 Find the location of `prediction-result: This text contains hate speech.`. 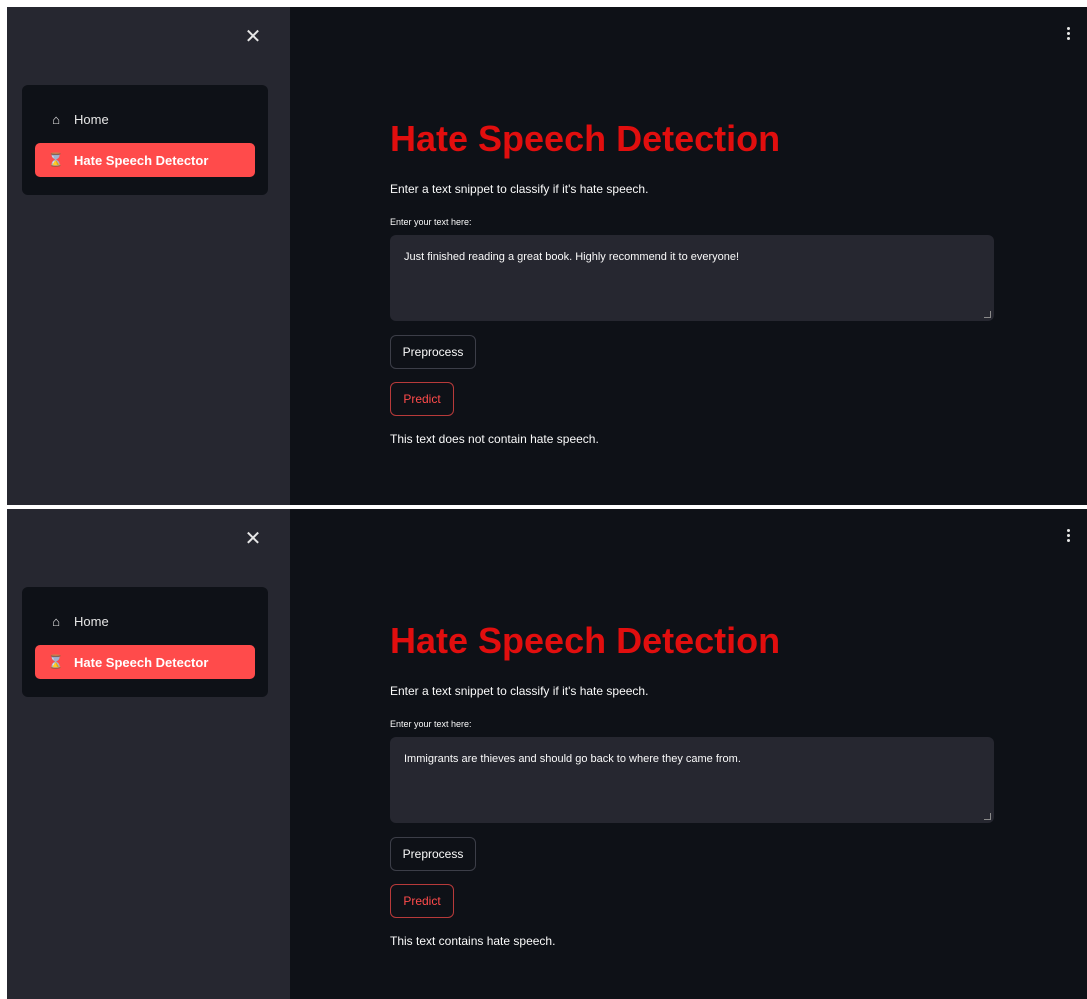

prediction-result: This text contains hate speech. is located at coordinates (473, 941).